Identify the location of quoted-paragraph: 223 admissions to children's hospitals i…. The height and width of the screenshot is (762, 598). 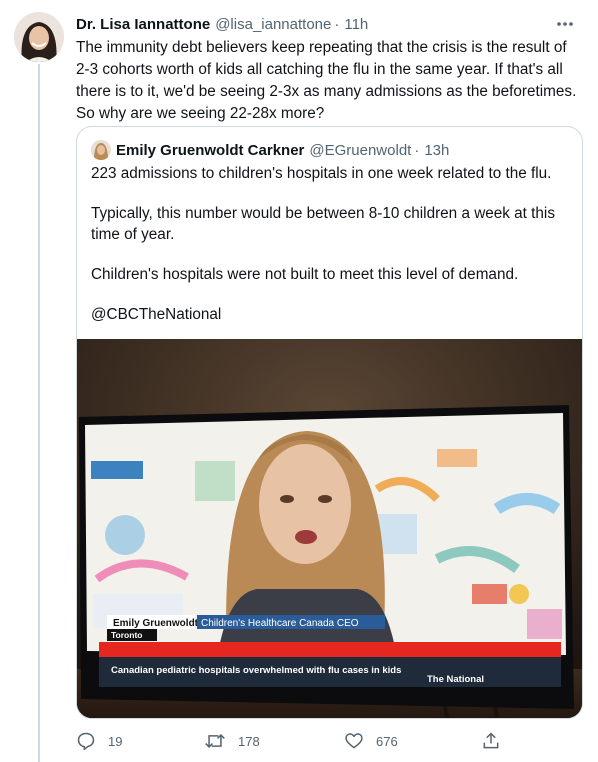
(321, 173).